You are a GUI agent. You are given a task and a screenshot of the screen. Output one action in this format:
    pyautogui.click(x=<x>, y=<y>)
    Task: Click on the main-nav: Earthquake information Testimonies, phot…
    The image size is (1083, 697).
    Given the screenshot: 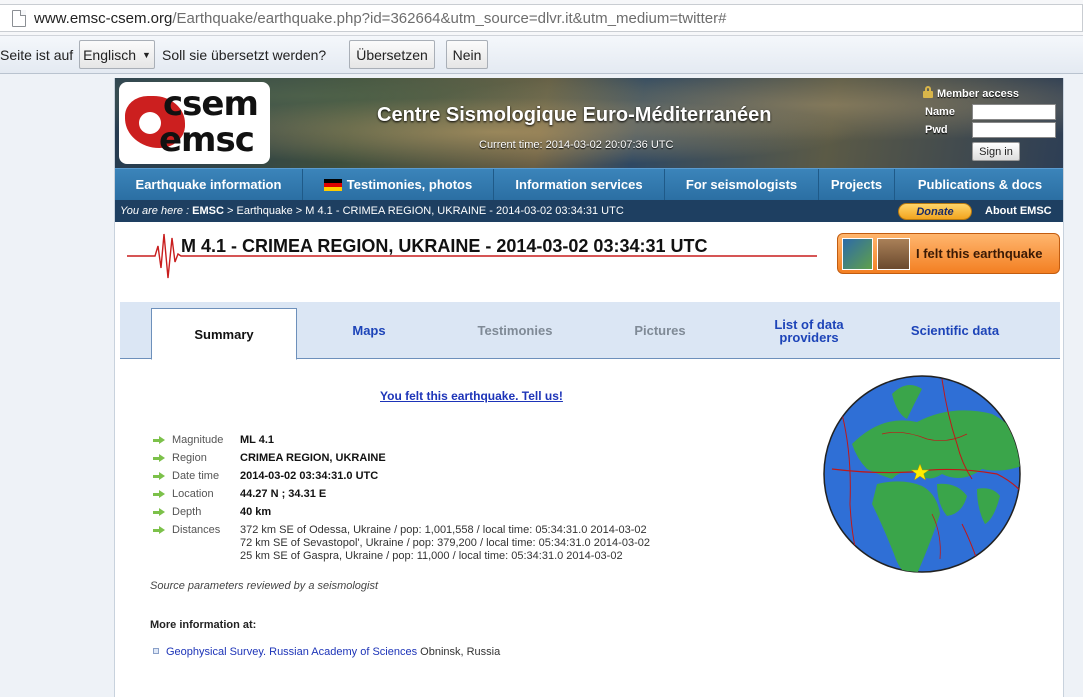 What is the action you would take?
    pyautogui.click(x=589, y=184)
    